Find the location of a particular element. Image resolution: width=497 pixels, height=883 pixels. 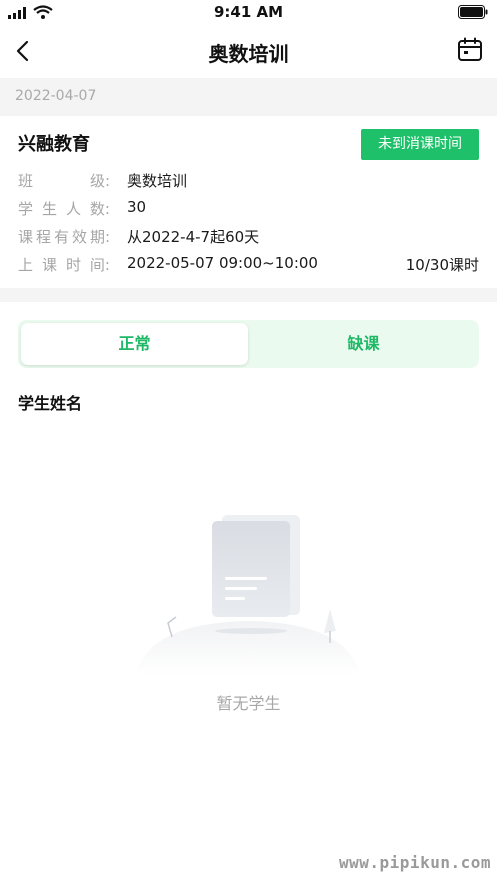

battery-icon is located at coordinates (473, 12).